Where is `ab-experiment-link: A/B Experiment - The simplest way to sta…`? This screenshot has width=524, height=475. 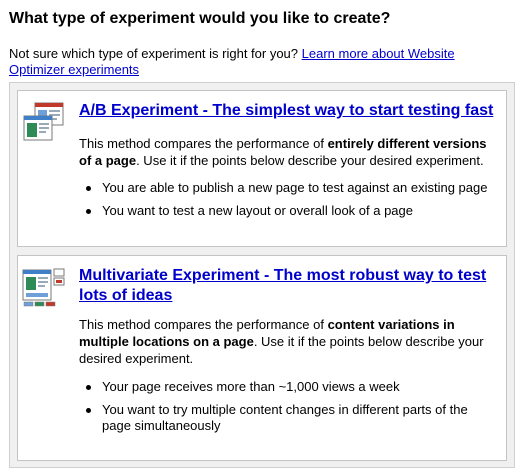 ab-experiment-link: A/B Experiment - The simplest way to sta… is located at coordinates (289, 111).